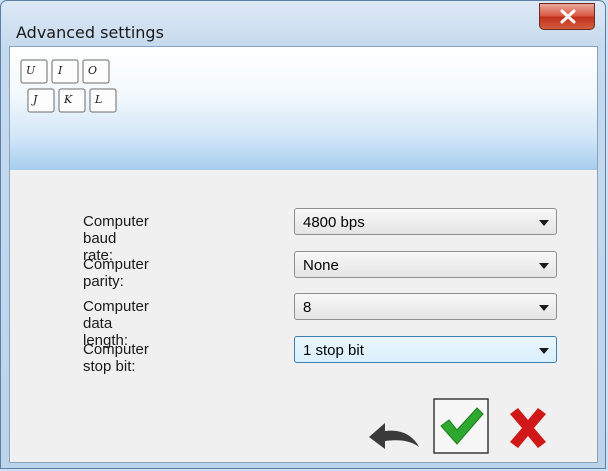  Describe the element at coordinates (68, 86) in the screenshot. I see `keyboard-keys-icon: U I O J K L` at that location.